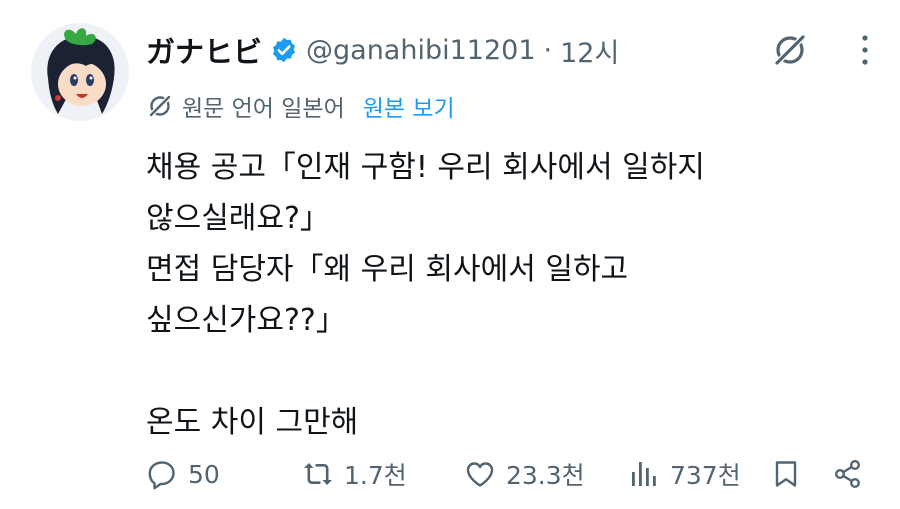  I want to click on grok-icon, so click(790, 50).